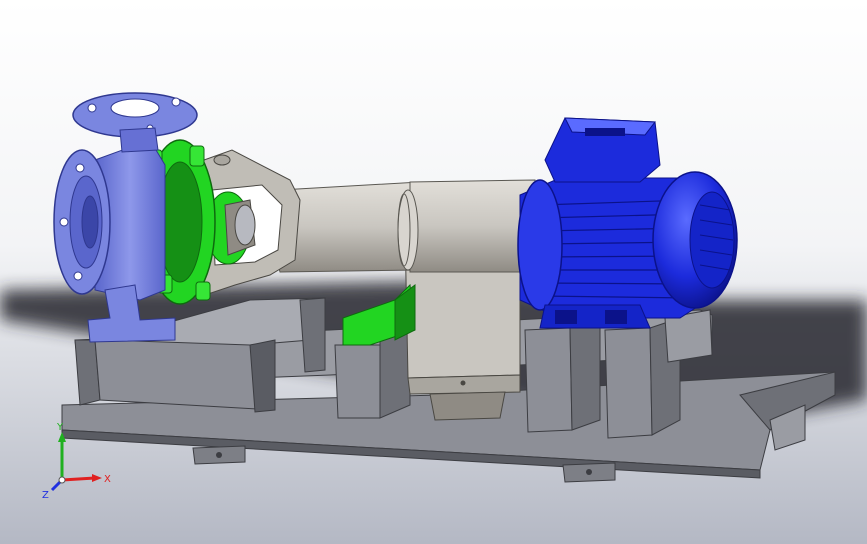  Describe the element at coordinates (602, 150) in the screenshot. I see `motor-terminal-box` at that location.